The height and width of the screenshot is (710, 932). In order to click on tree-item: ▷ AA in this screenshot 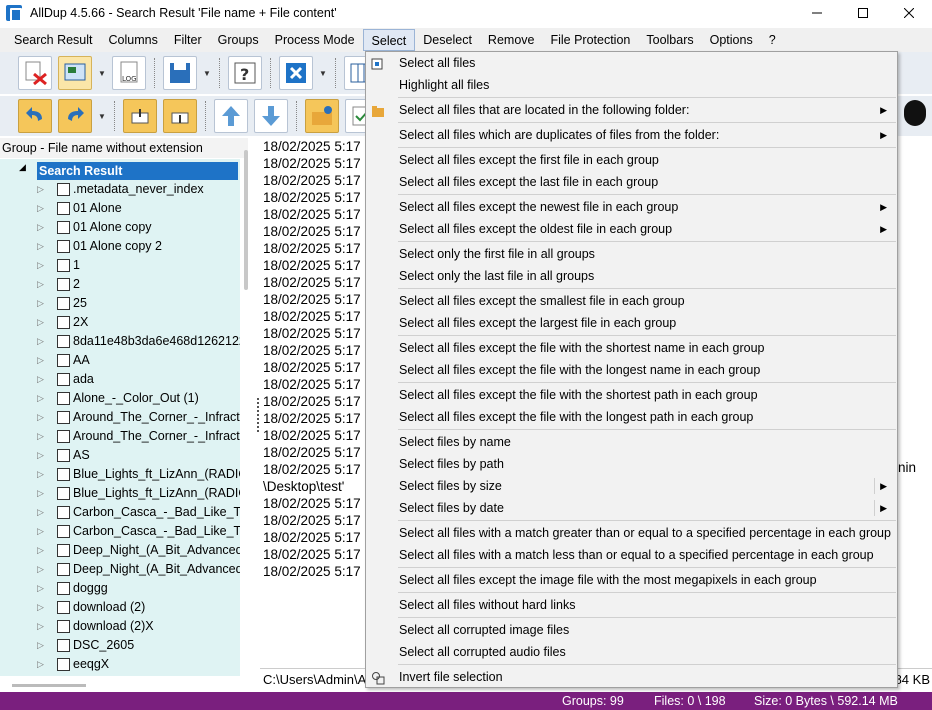, I will do `click(120, 360)`.